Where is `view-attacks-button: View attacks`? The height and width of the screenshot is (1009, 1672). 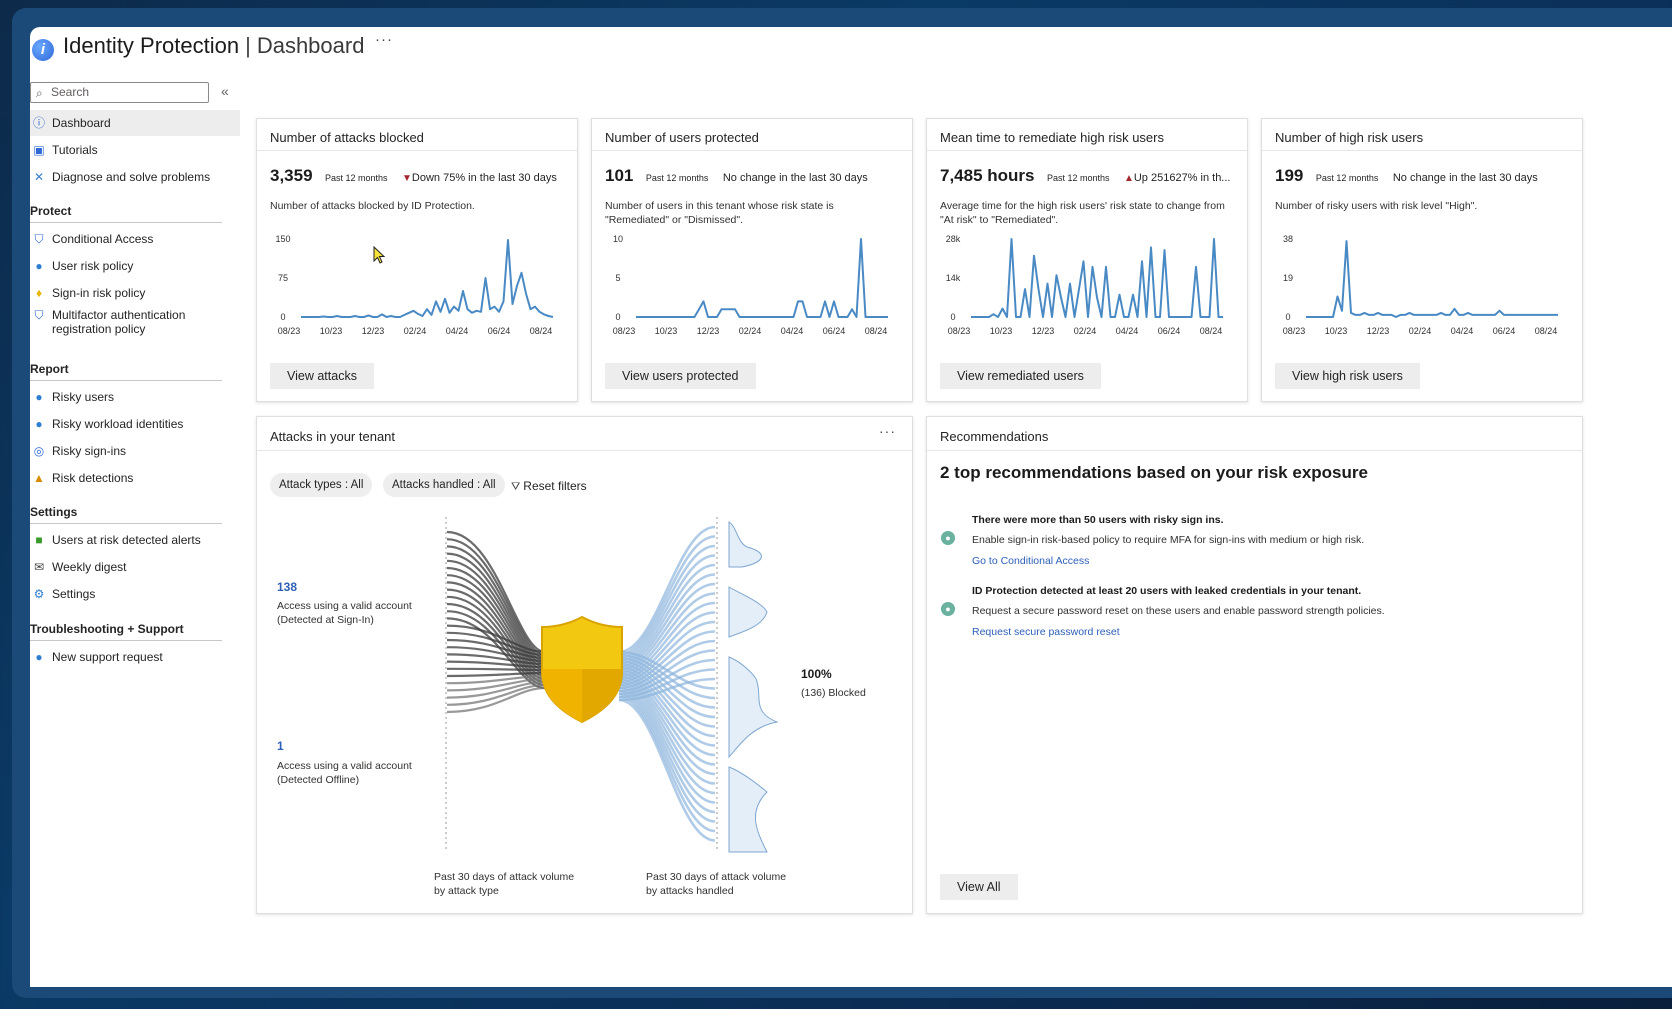
view-attacks-button: View attacks is located at coordinates (322, 376).